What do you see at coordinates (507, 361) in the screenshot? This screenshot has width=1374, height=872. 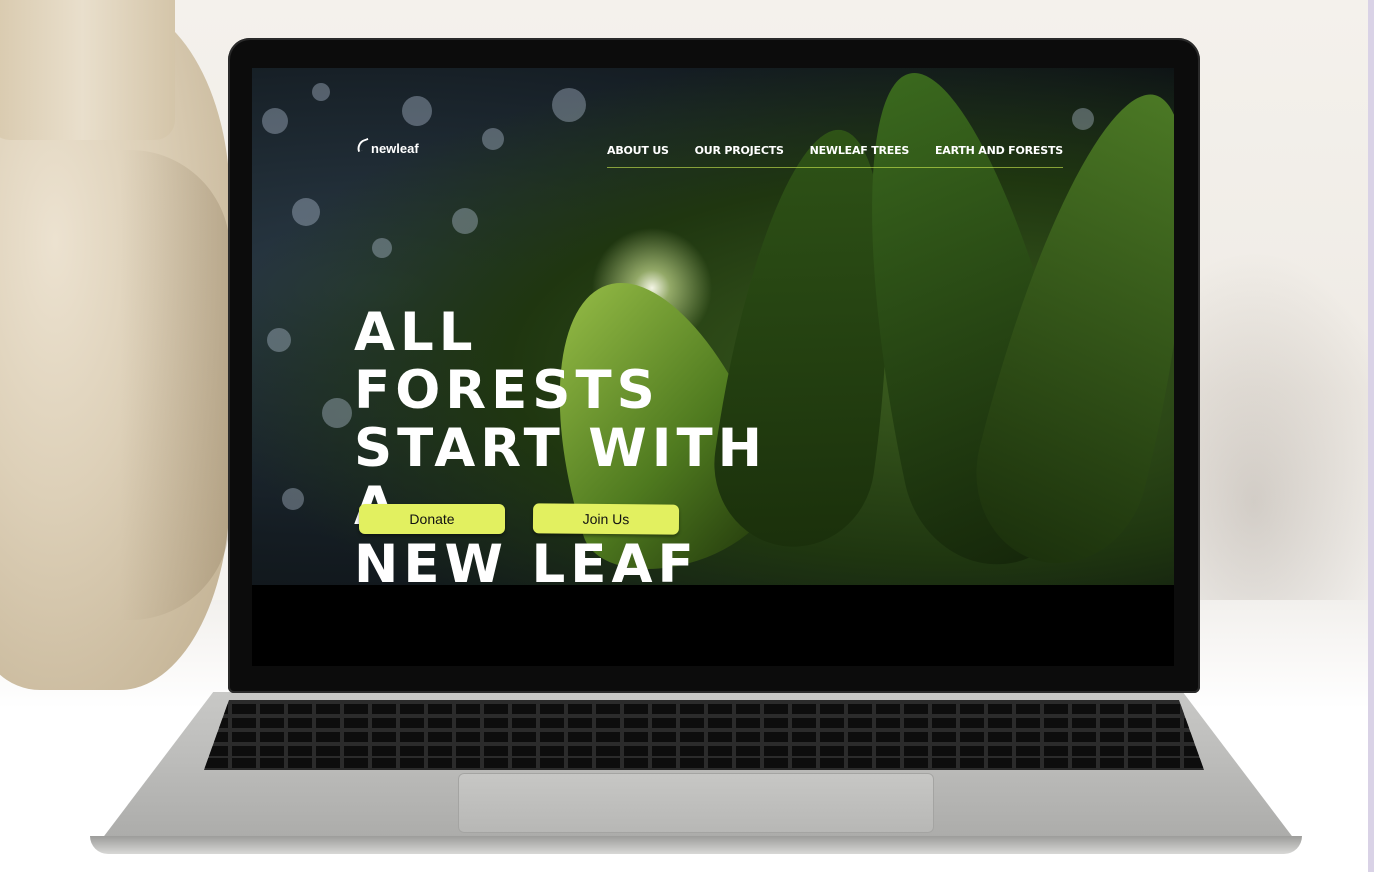 I see `headline-line: ALL FORESTS` at bounding box center [507, 361].